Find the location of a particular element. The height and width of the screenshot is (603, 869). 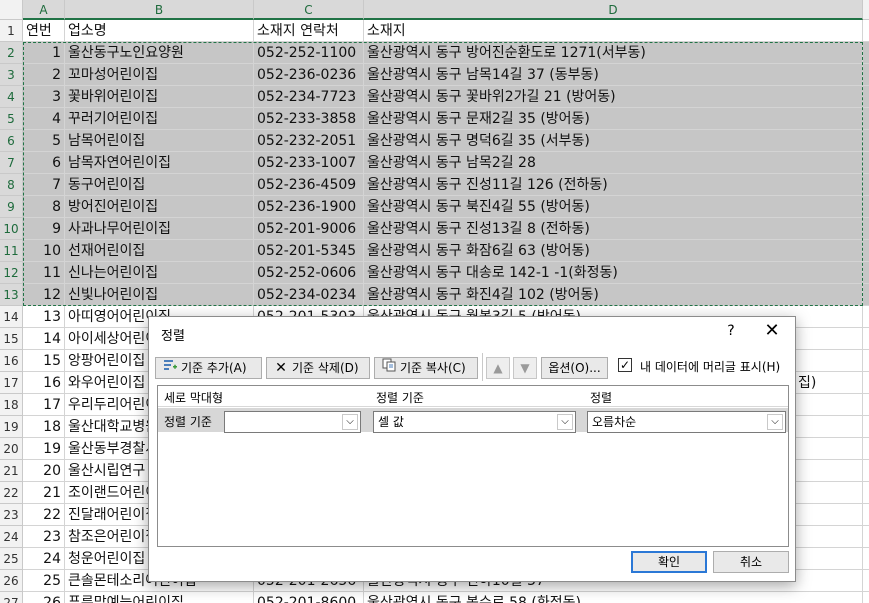

cell-address: 울산광역시 동구 꽃바위2가길 21 (방어동) is located at coordinates (613, 97).